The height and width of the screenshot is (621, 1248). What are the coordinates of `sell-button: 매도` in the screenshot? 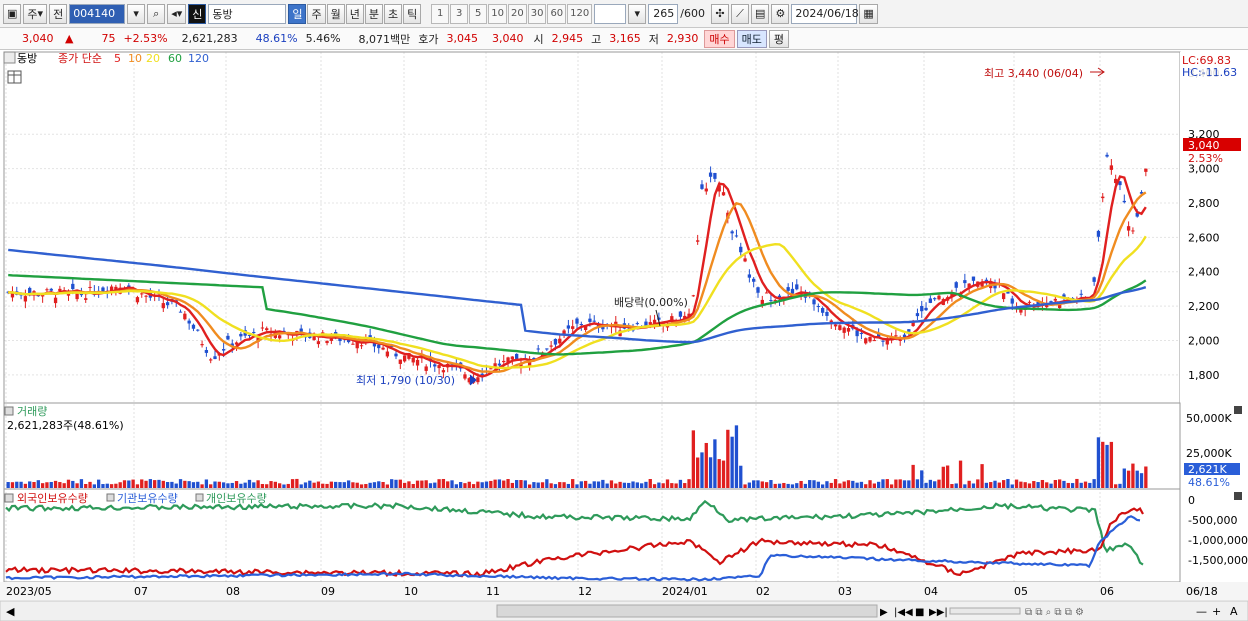 It's located at (751, 38).